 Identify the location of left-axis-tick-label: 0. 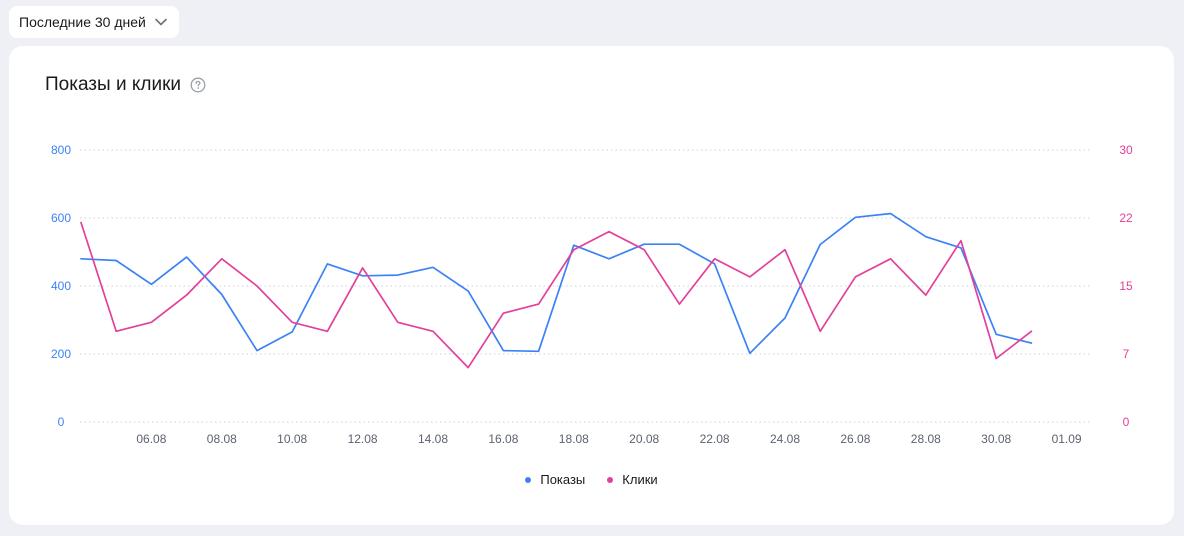
(61, 422).